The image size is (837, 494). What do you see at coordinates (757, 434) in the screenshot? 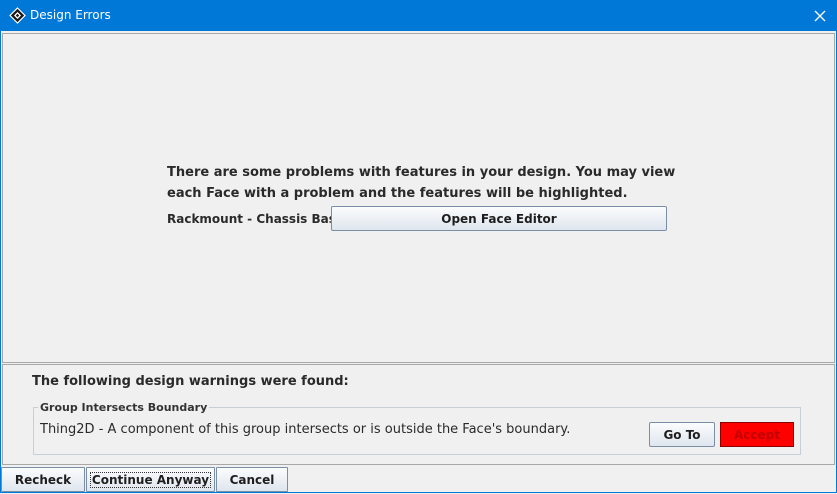
I see `accept-button: Accept` at bounding box center [757, 434].